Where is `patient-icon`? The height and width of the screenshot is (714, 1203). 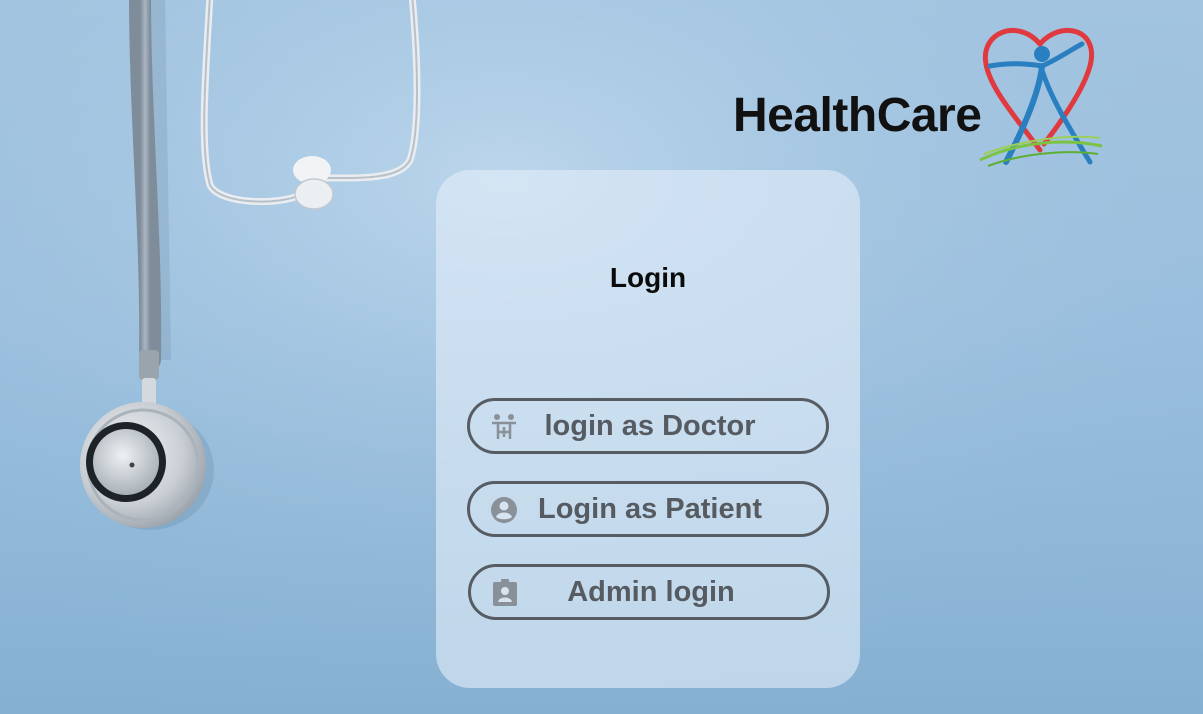
patient-icon is located at coordinates (504, 510).